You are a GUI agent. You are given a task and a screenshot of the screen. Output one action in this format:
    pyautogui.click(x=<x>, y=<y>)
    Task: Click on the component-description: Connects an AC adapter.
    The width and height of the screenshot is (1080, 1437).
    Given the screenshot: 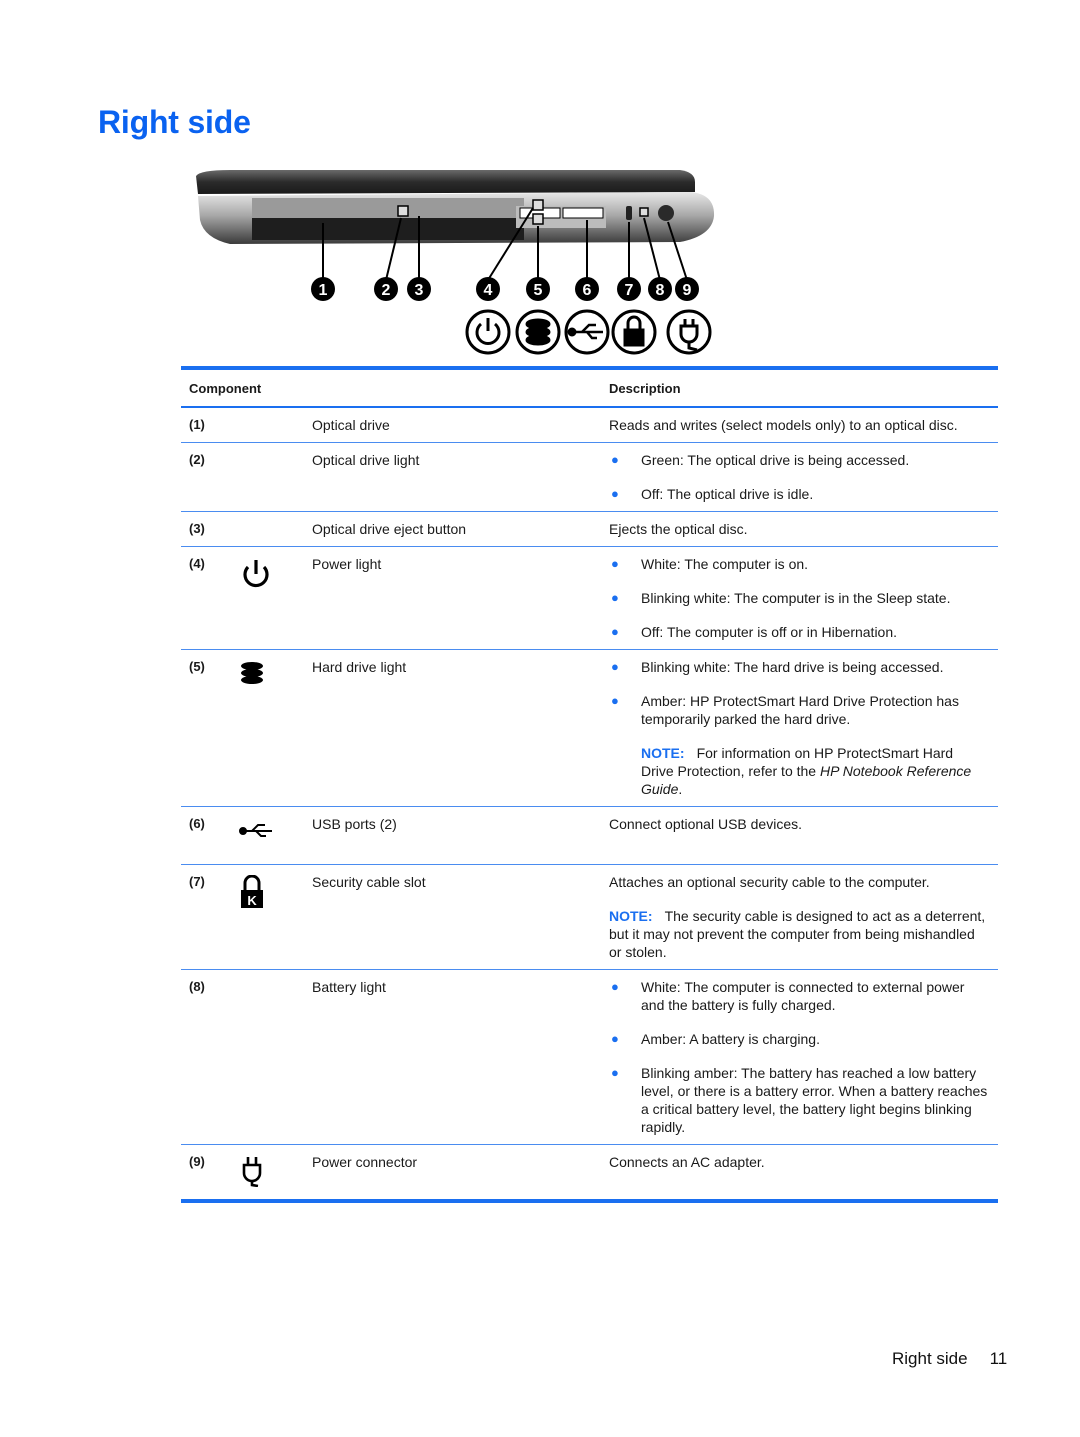 What is the action you would take?
    pyautogui.click(x=803, y=1172)
    